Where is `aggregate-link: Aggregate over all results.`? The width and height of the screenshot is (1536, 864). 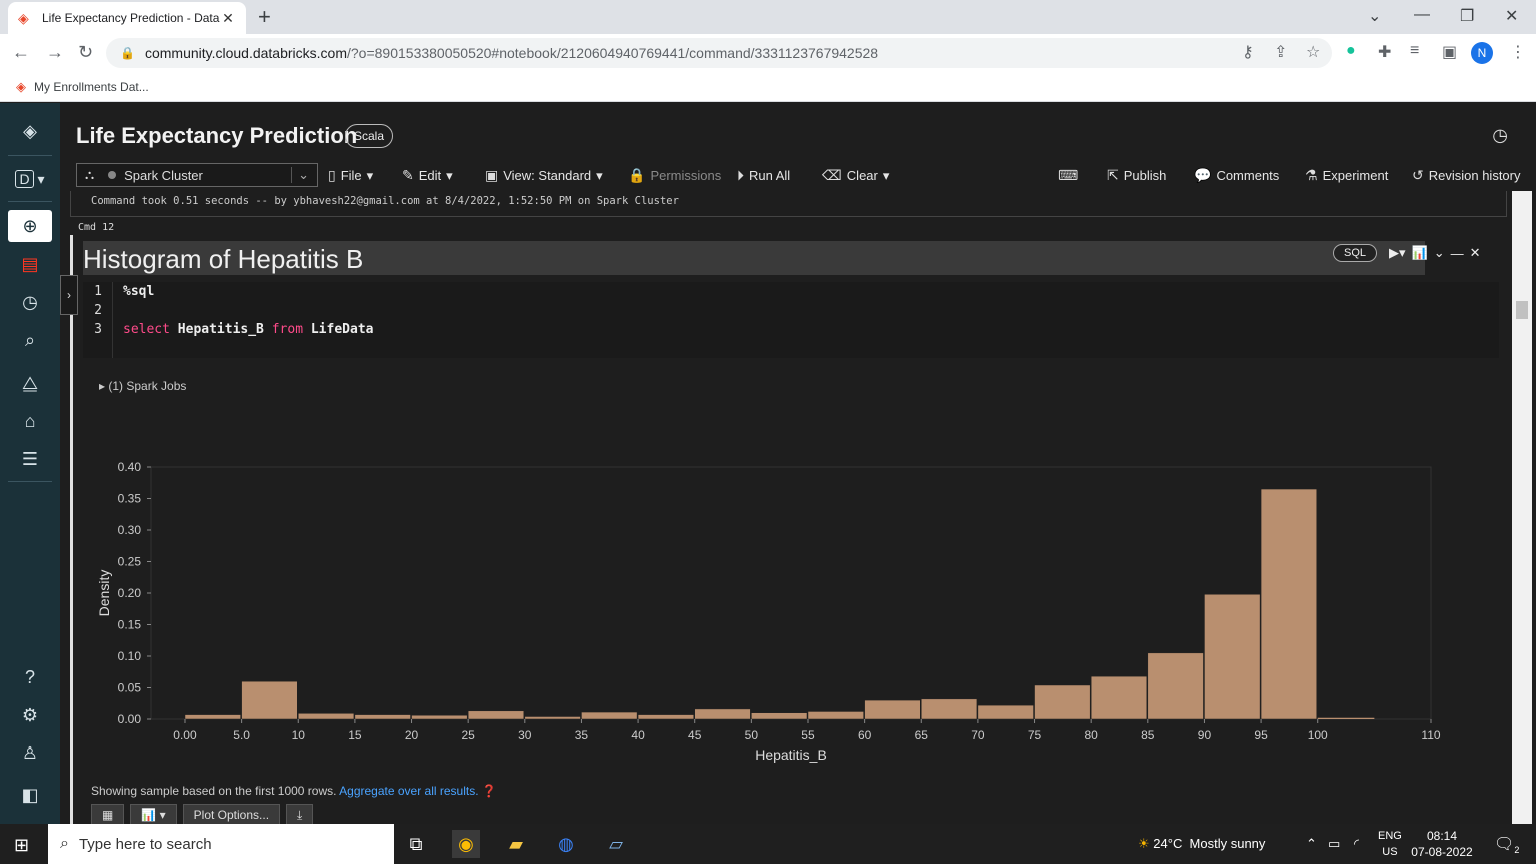 aggregate-link: Aggregate over all results. is located at coordinates (408, 791).